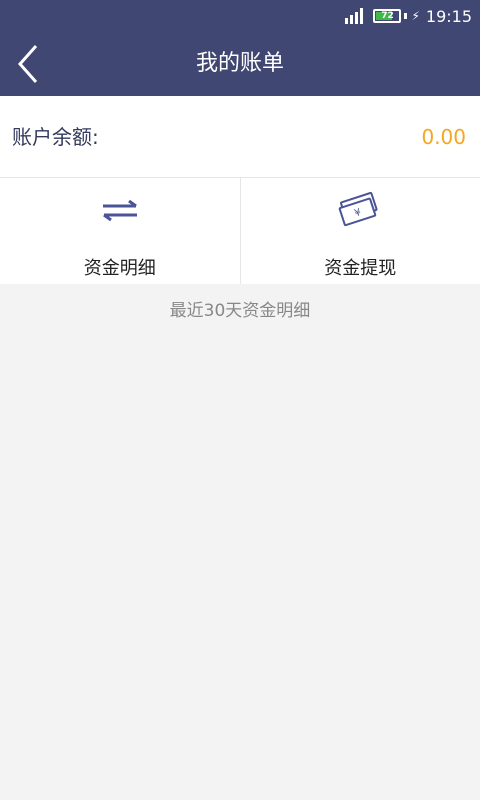 This screenshot has width=480, height=800. I want to click on page-title: 我的账单, so click(239, 63).